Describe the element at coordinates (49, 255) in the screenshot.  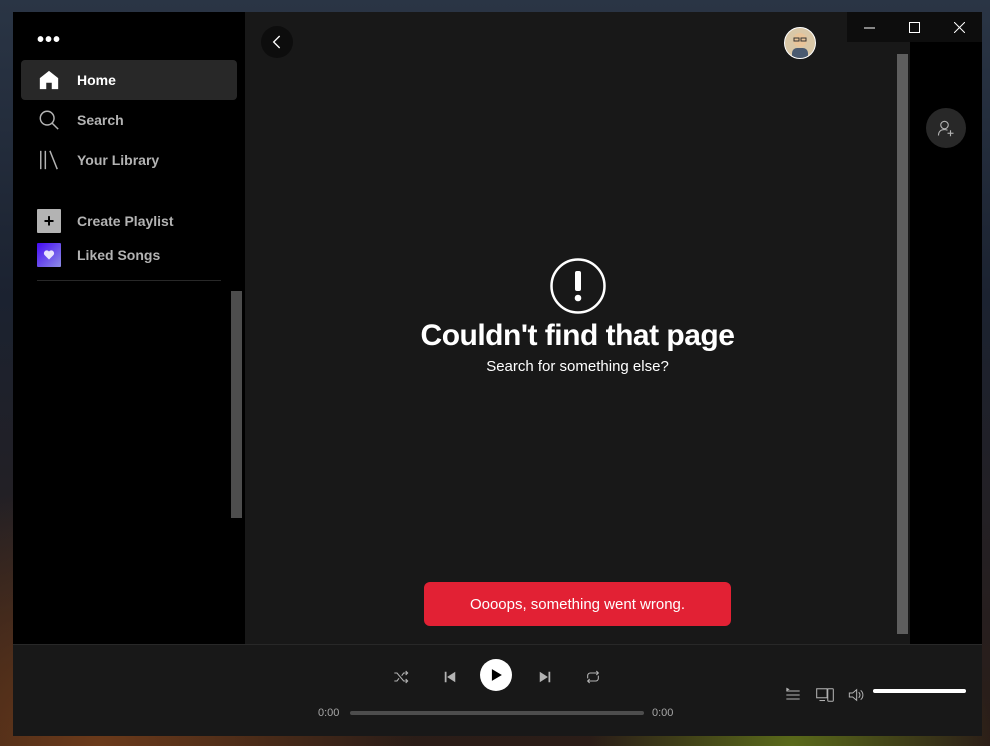
I see `heart-icon` at that location.